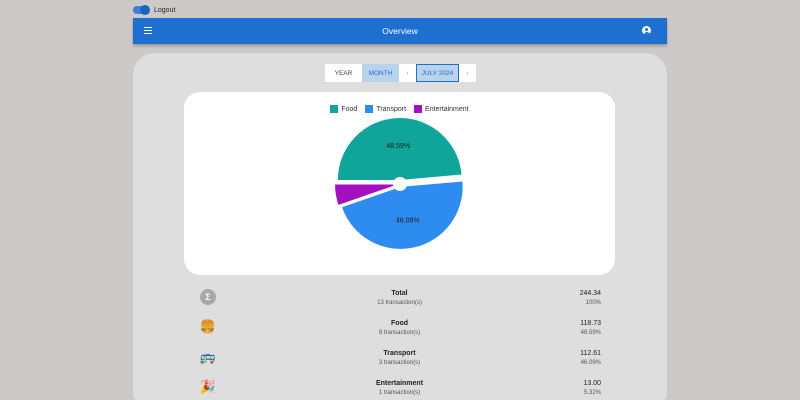 This screenshot has width=800, height=400. I want to click on month-button: MONTH, so click(380, 73).